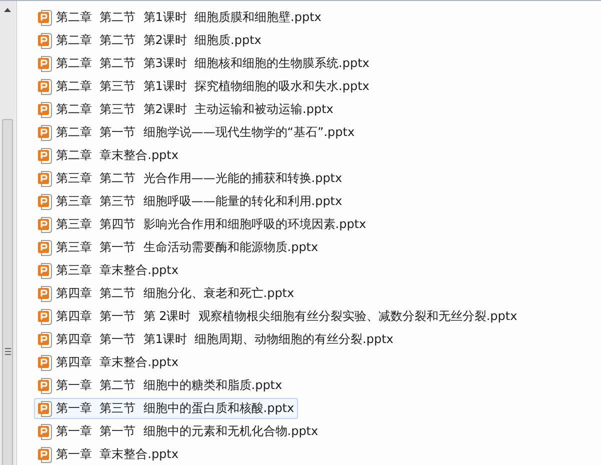  Describe the element at coordinates (199, 178) in the screenshot. I see `file-name: 第三章 第二节 光合作用——光能的捕获和转换.pptx` at that location.